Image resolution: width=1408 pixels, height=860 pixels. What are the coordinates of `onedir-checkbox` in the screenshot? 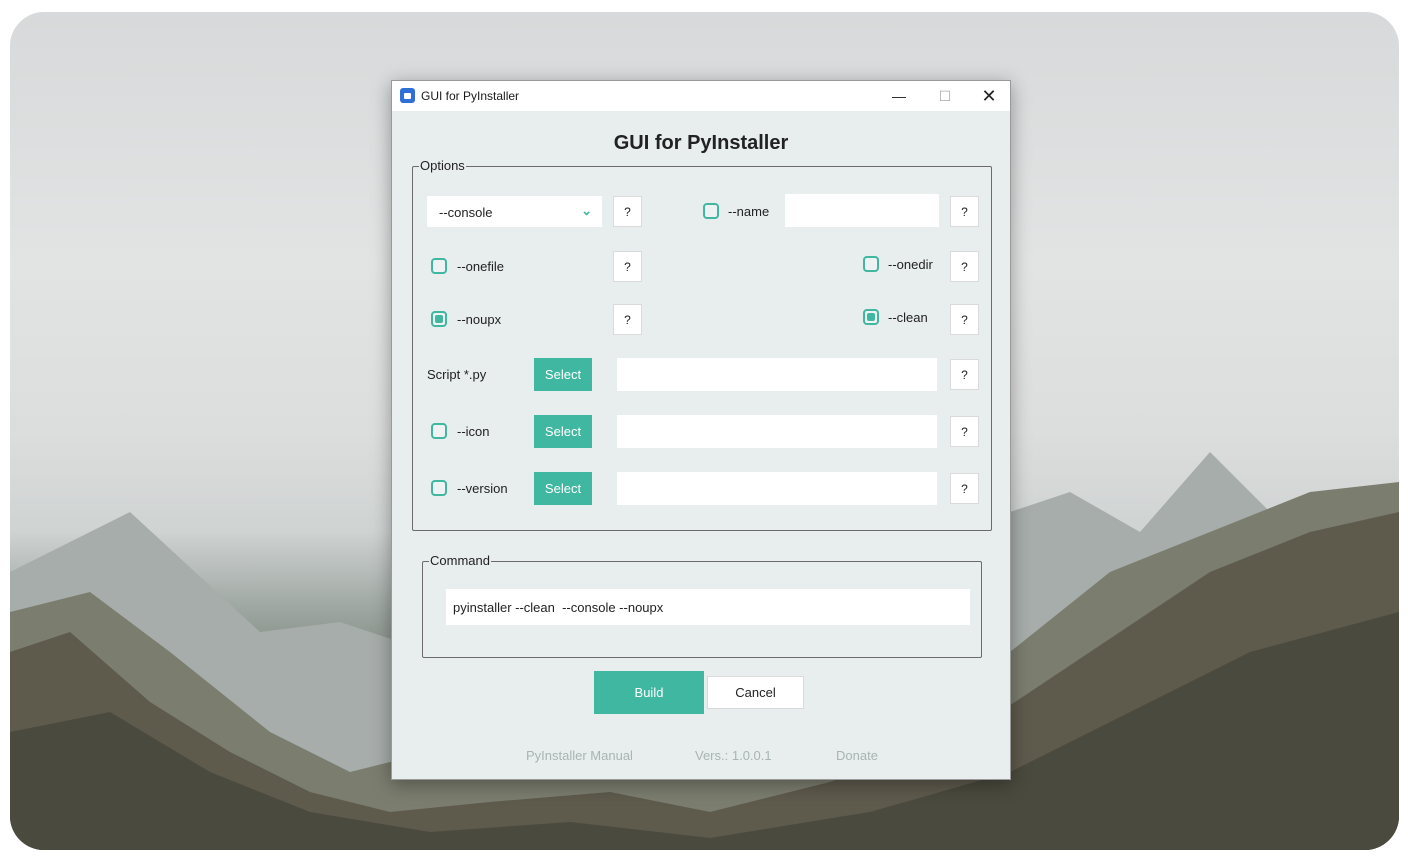 It's located at (871, 264).